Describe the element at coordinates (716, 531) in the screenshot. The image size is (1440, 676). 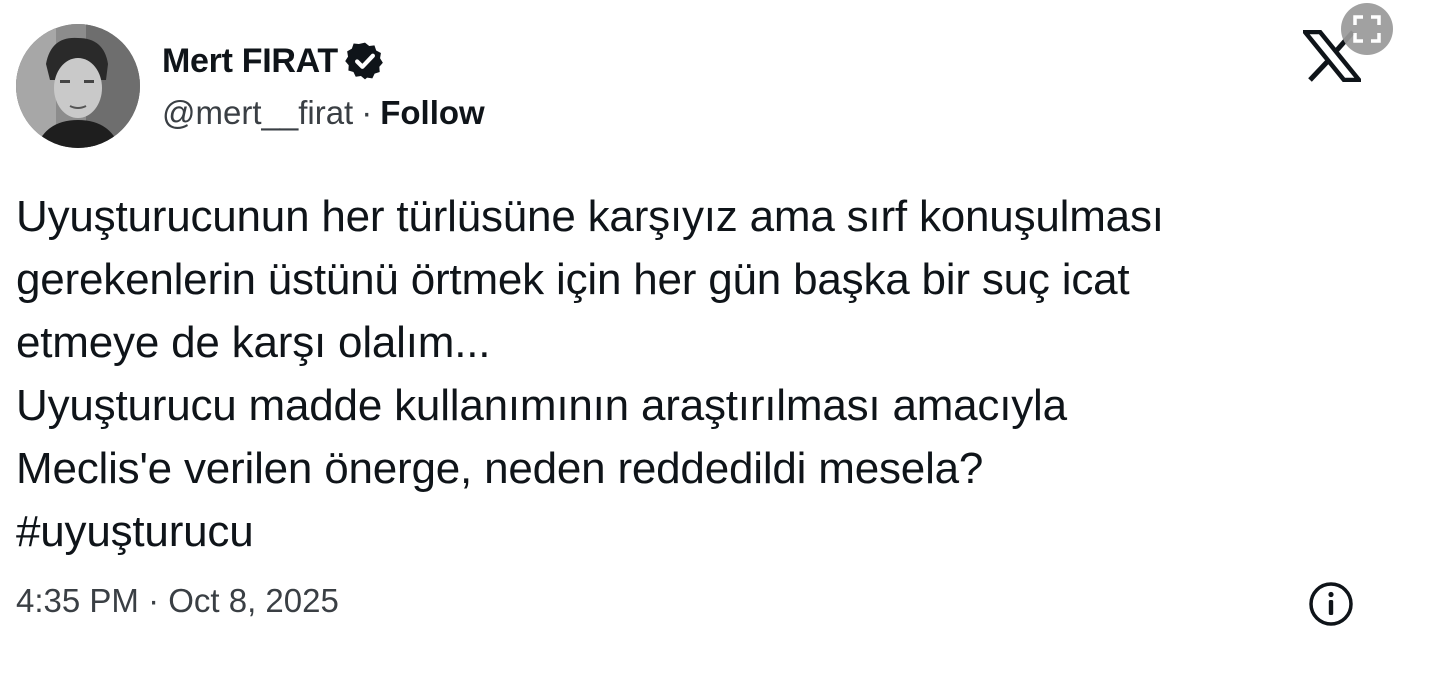
I see `hashtag-link: #uyuşturucu` at that location.